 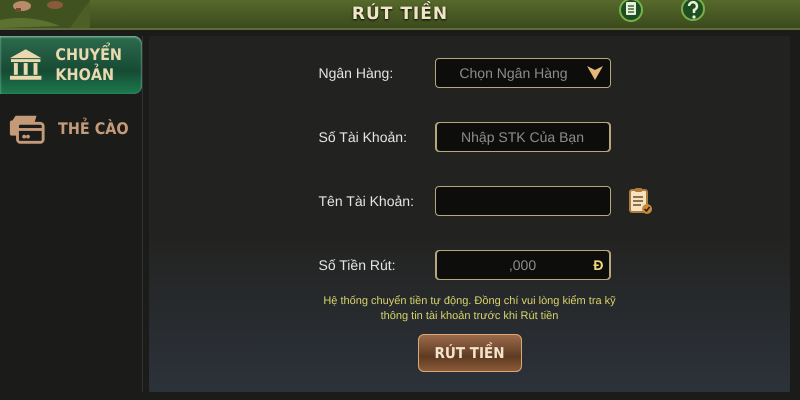 I want to click on amount-field: ,000 Đ, so click(x=522, y=265).